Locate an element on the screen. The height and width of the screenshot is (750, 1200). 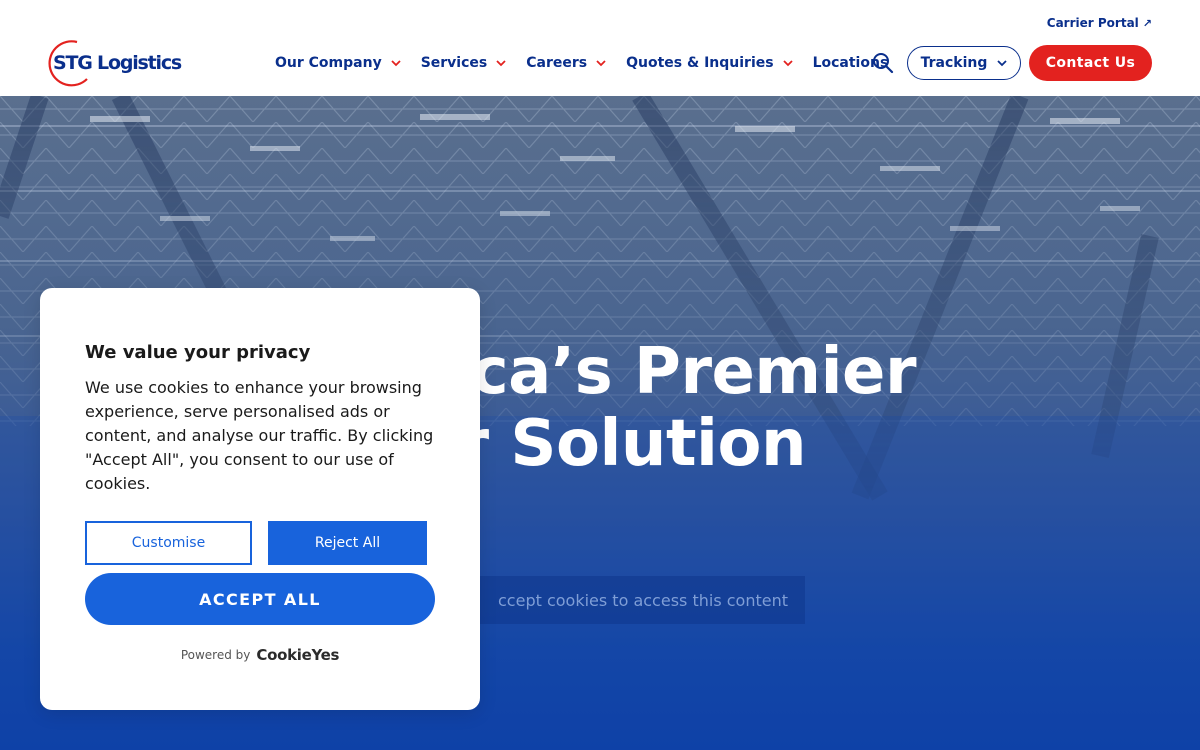
tracking-button: Tracking is located at coordinates (964, 63).